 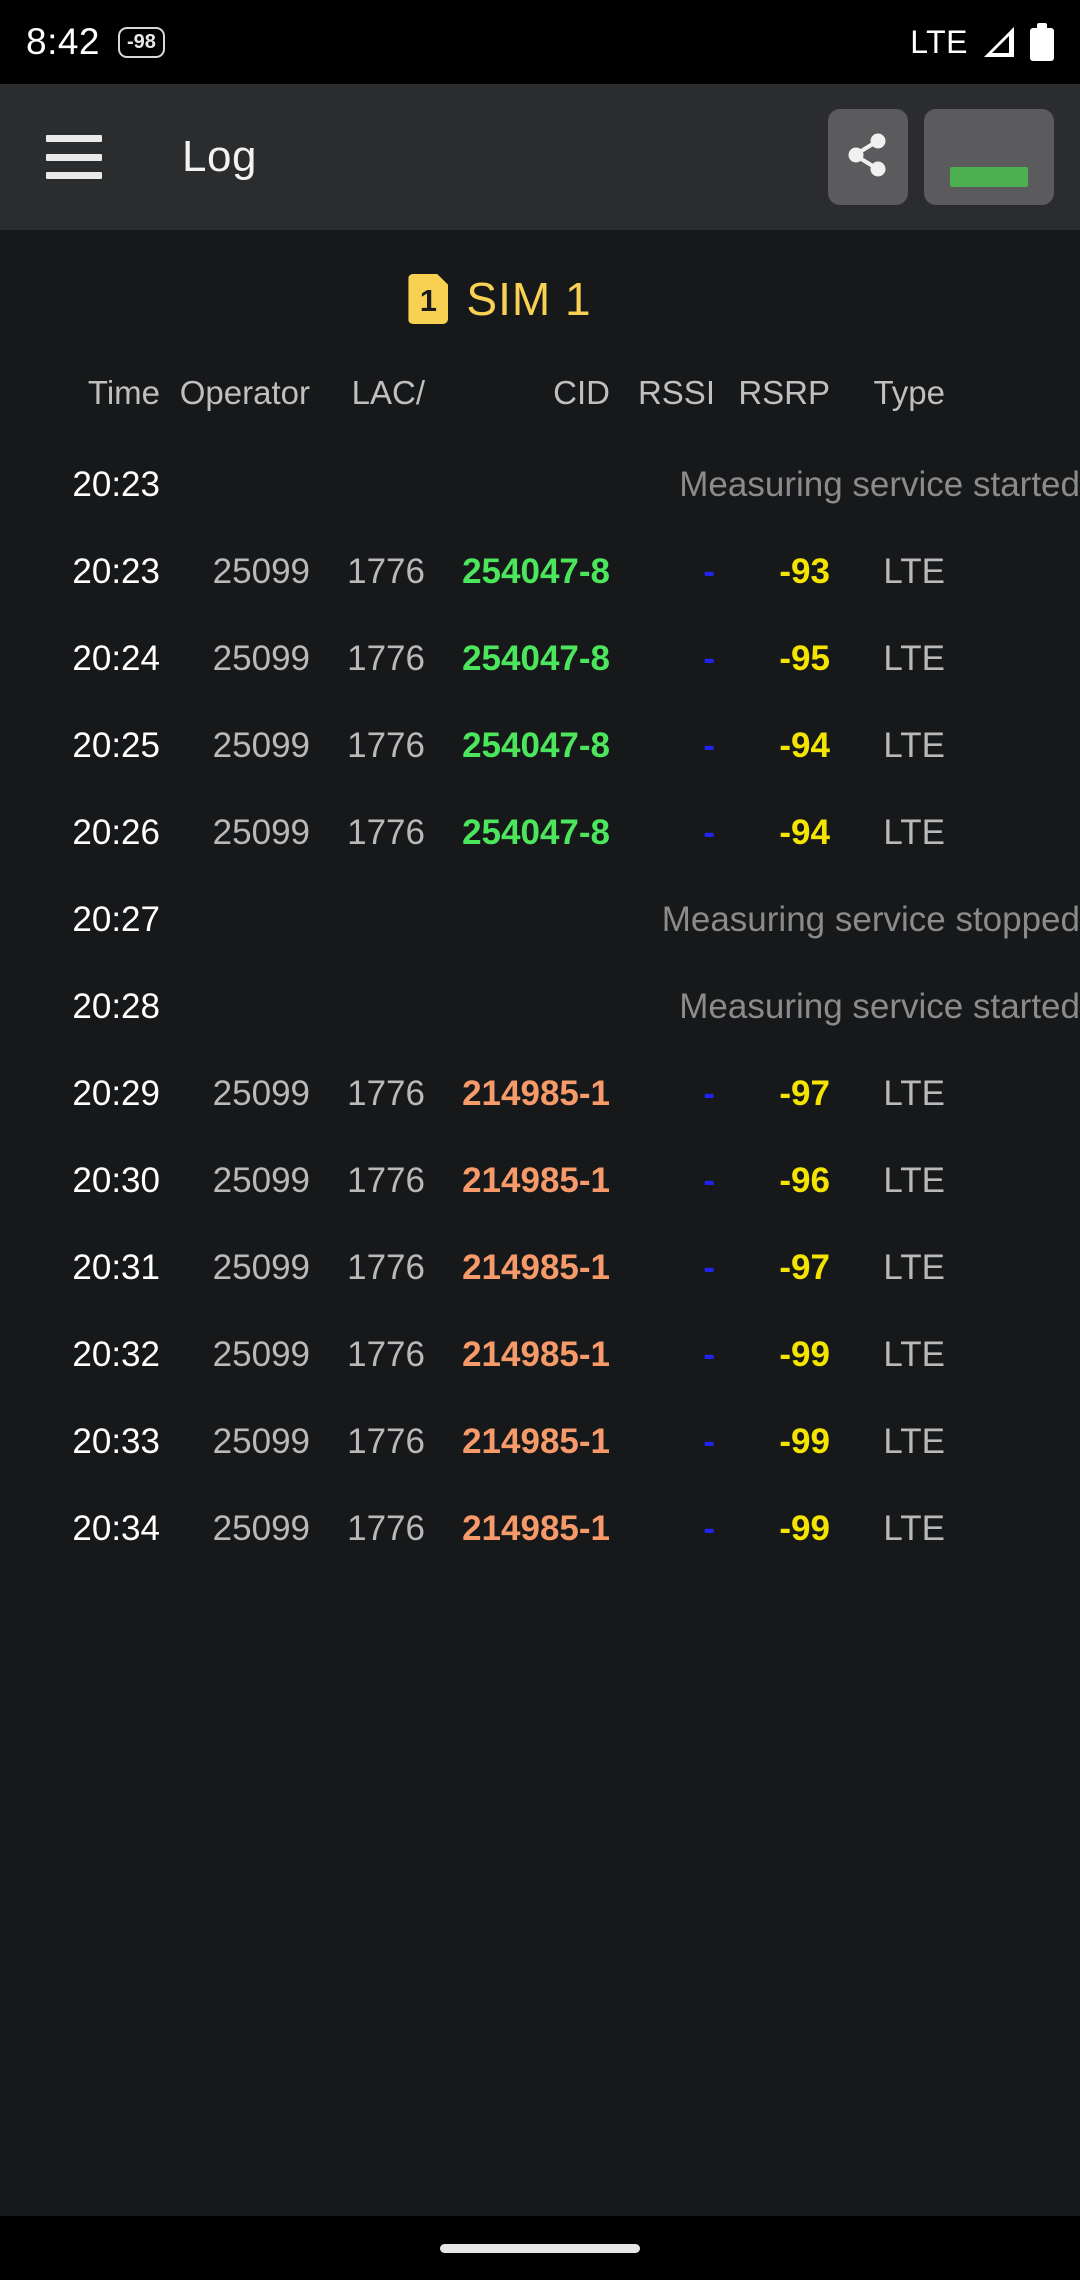 I want to click on cell-time: 20:33, so click(x=116, y=1441).